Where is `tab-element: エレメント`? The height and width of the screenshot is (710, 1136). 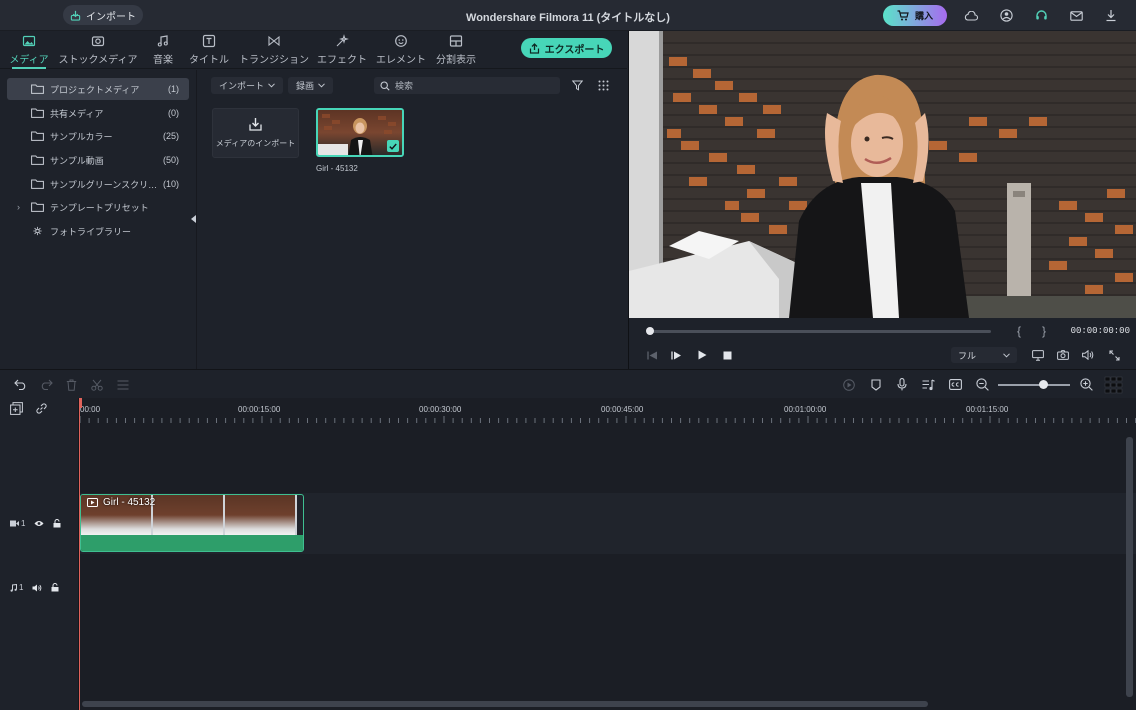
tab-element: エレメント is located at coordinates (401, 50).